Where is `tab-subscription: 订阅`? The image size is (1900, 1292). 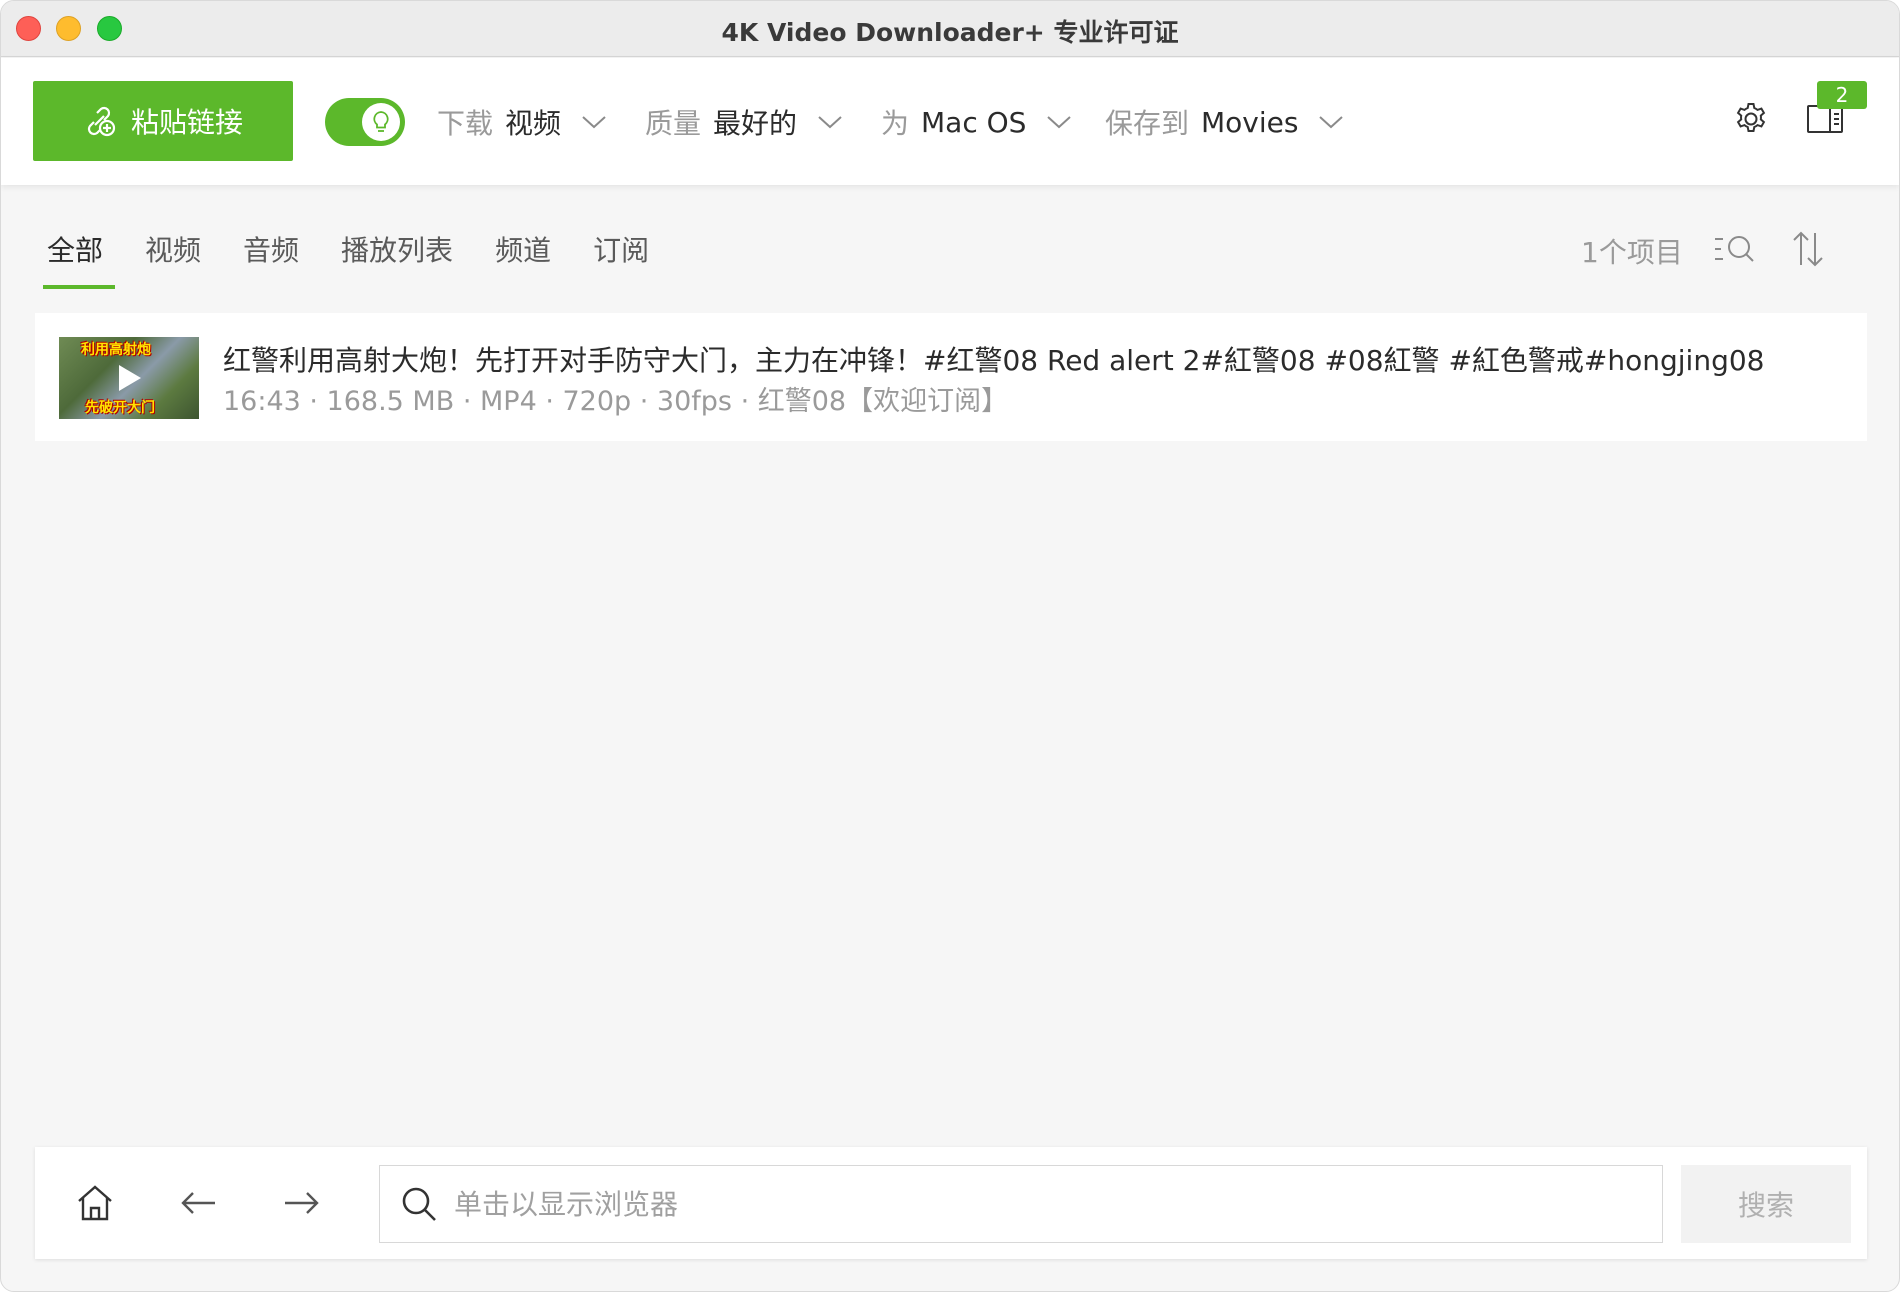 tab-subscription: 订阅 is located at coordinates (621, 259).